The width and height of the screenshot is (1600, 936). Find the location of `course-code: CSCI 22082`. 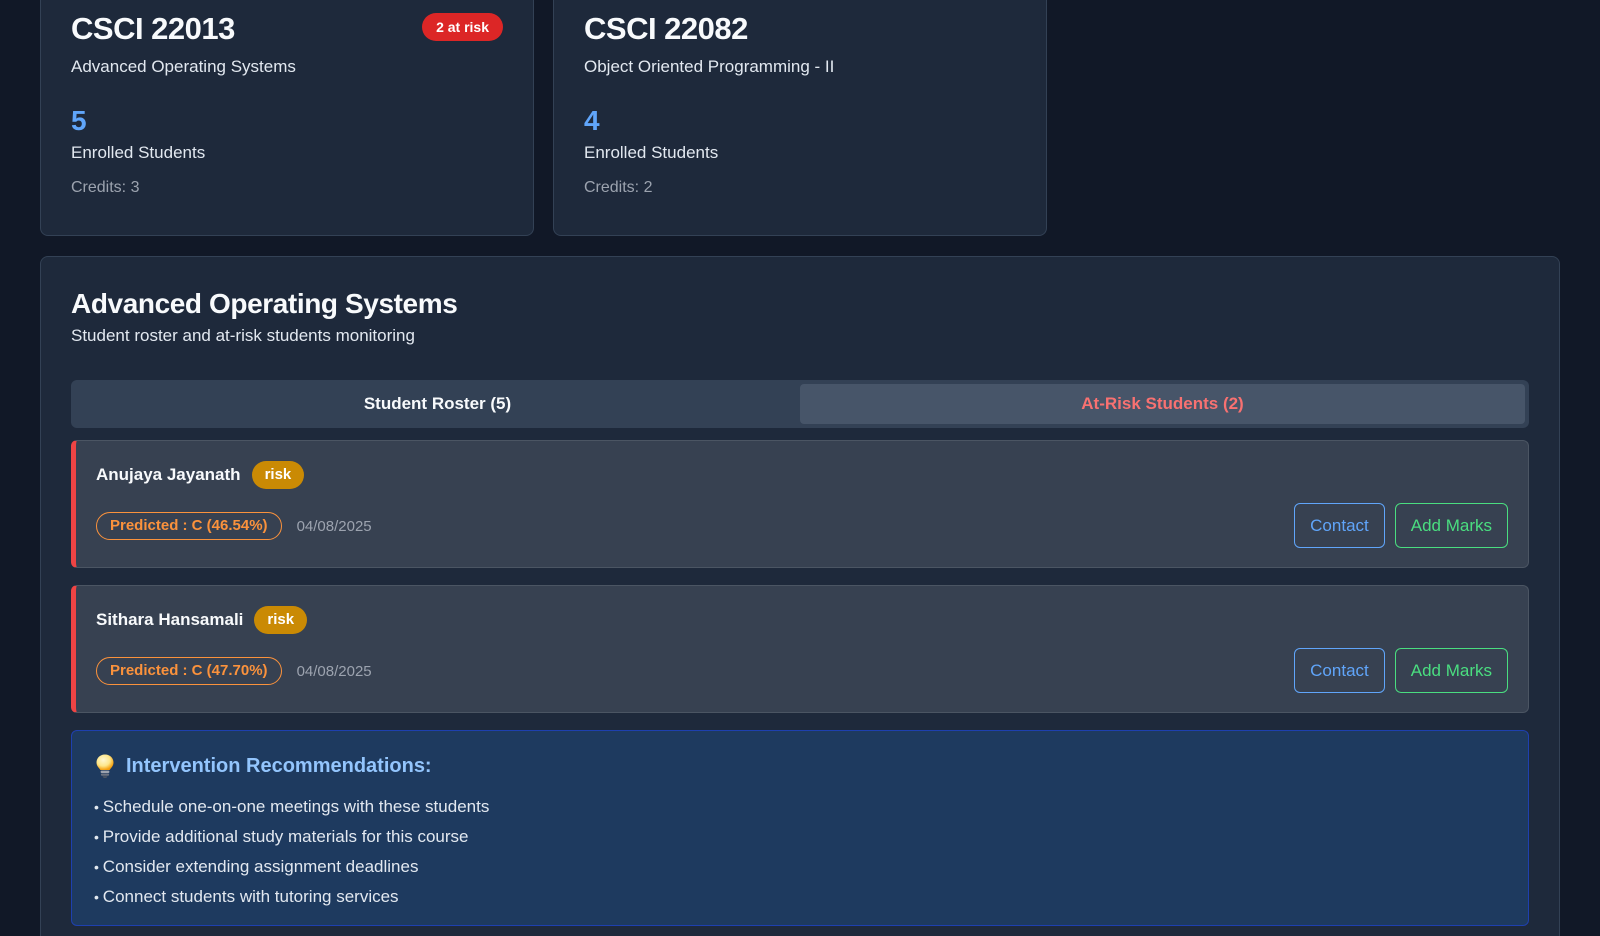

course-code: CSCI 22082 is located at coordinates (666, 28).